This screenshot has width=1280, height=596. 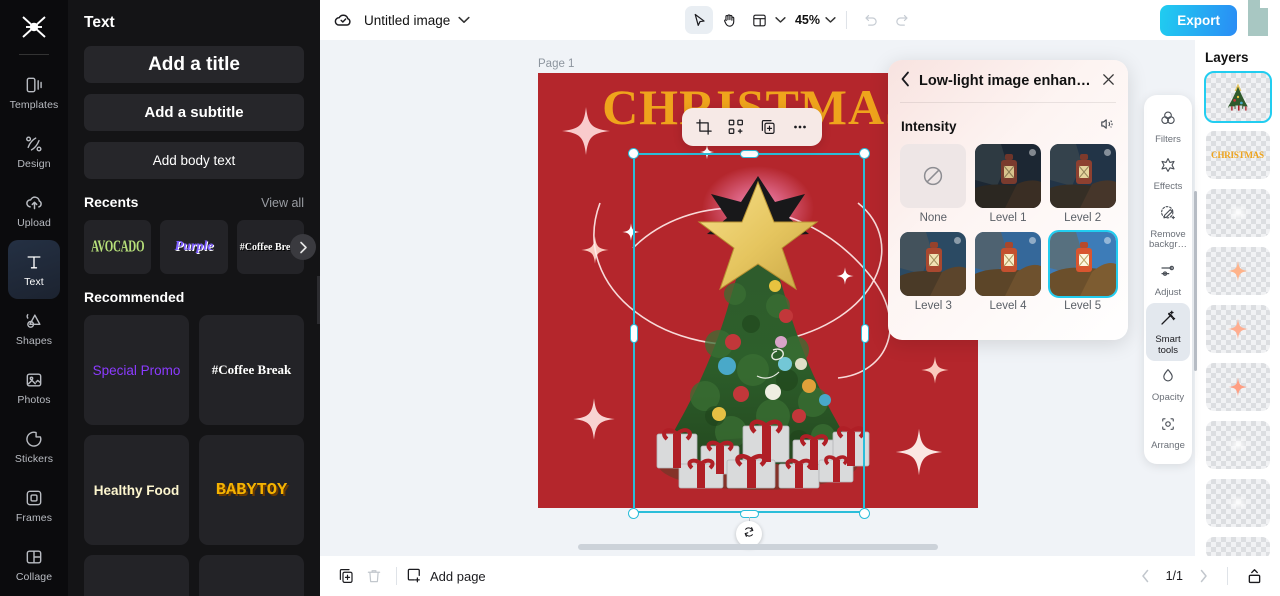 What do you see at coordinates (749, 333) in the screenshot?
I see `selection-bounding-box` at bounding box center [749, 333].